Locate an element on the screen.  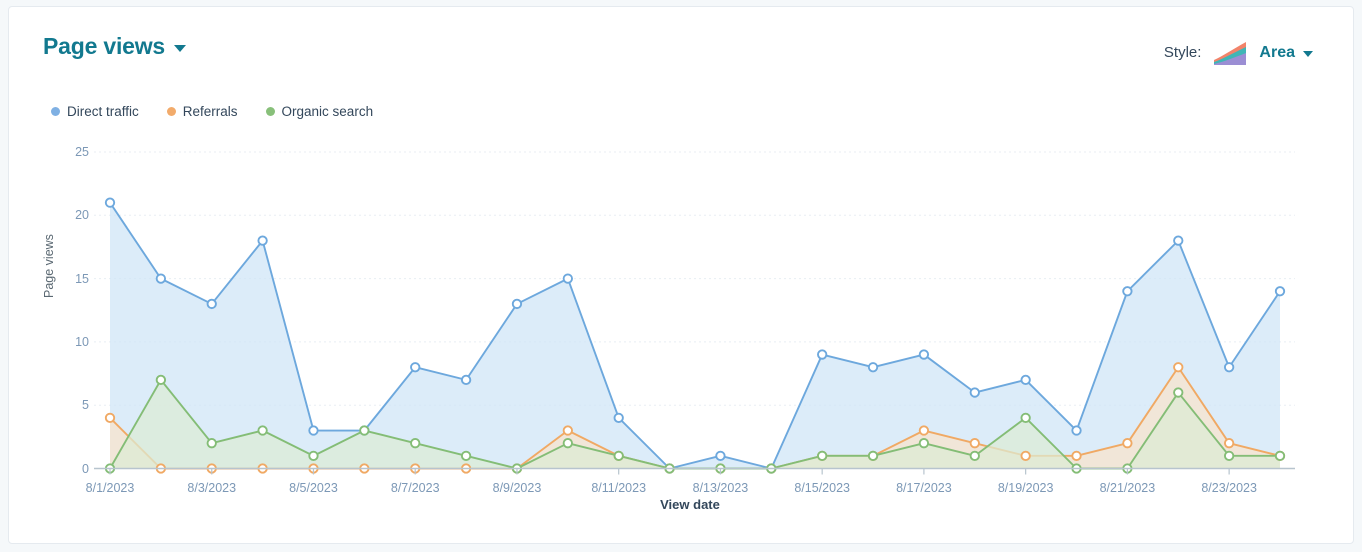
x-axis-tick-label: 8/3/2023 is located at coordinates (212, 487).